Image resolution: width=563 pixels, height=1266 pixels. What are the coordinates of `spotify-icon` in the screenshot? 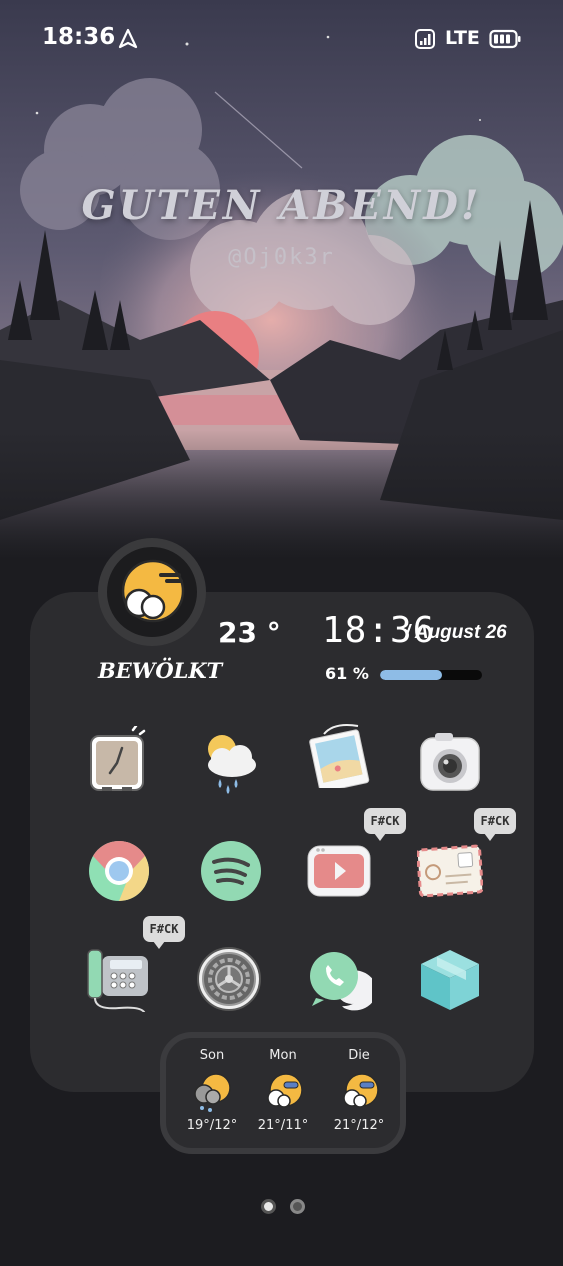 It's located at (231, 871).